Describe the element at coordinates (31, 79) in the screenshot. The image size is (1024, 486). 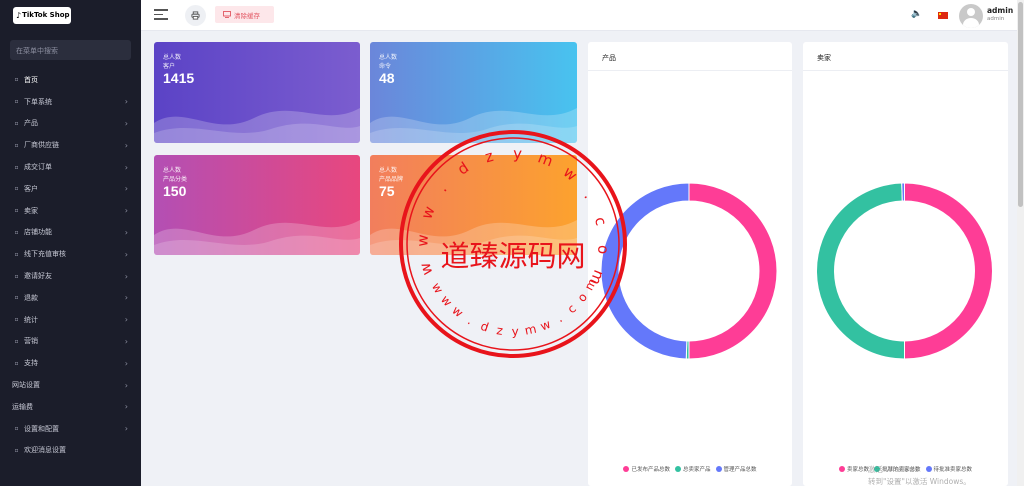
I see `sidebar-item-label: 首页` at that location.